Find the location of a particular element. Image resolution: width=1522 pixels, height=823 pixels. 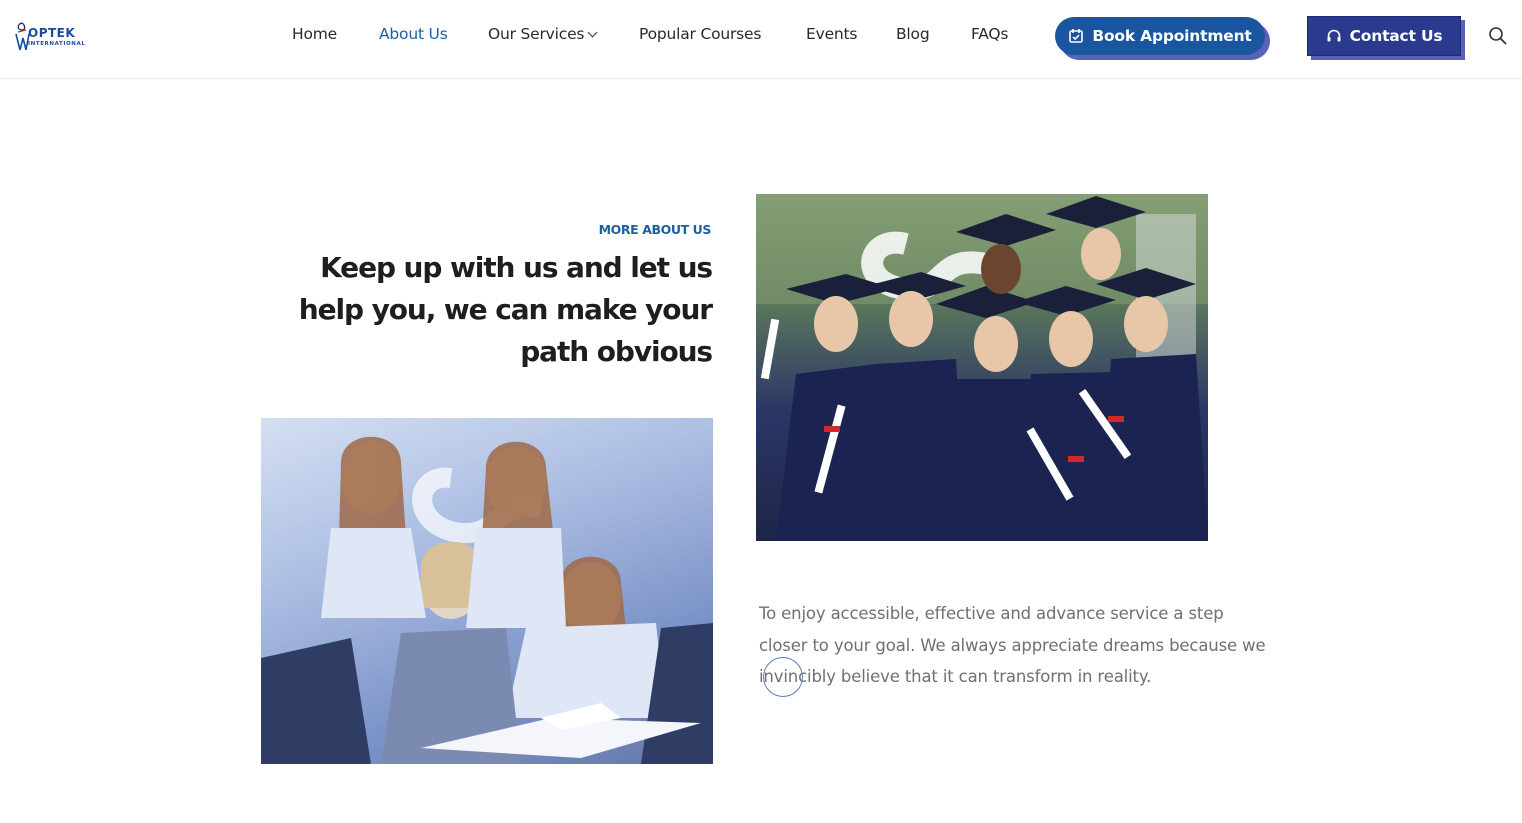

nav-blog: Blog is located at coordinates (913, 36).